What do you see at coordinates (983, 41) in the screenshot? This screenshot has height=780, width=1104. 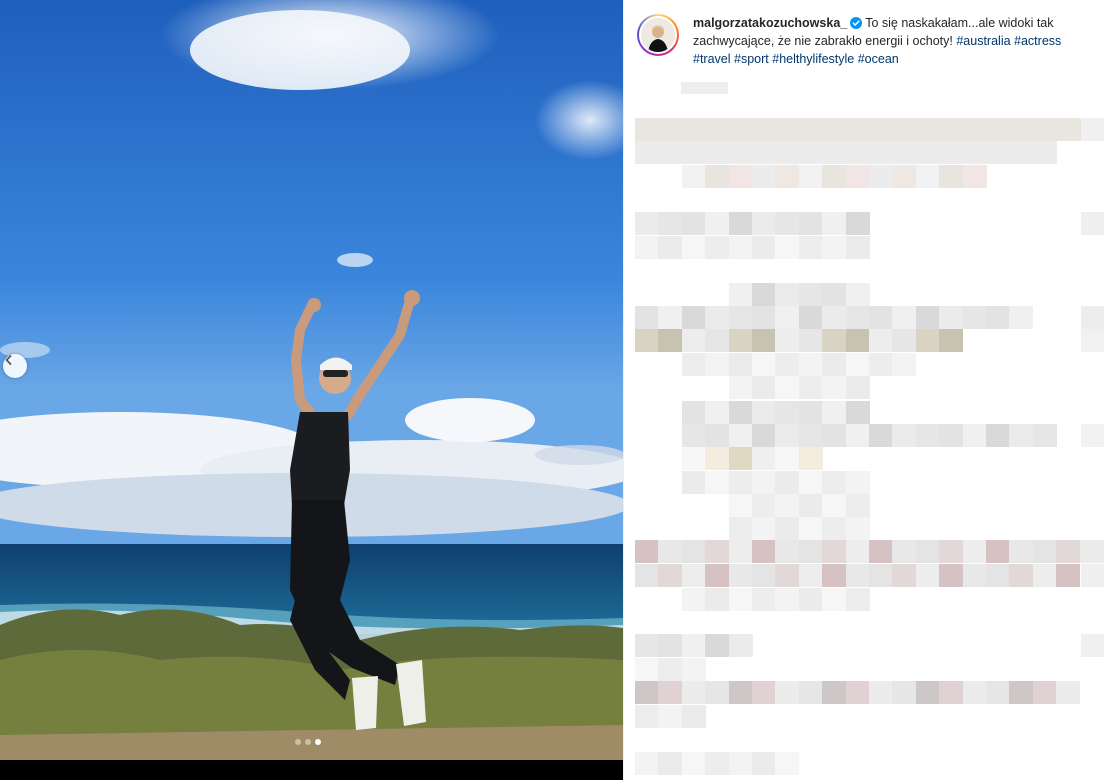 I see `hashtag-link: #australia` at bounding box center [983, 41].